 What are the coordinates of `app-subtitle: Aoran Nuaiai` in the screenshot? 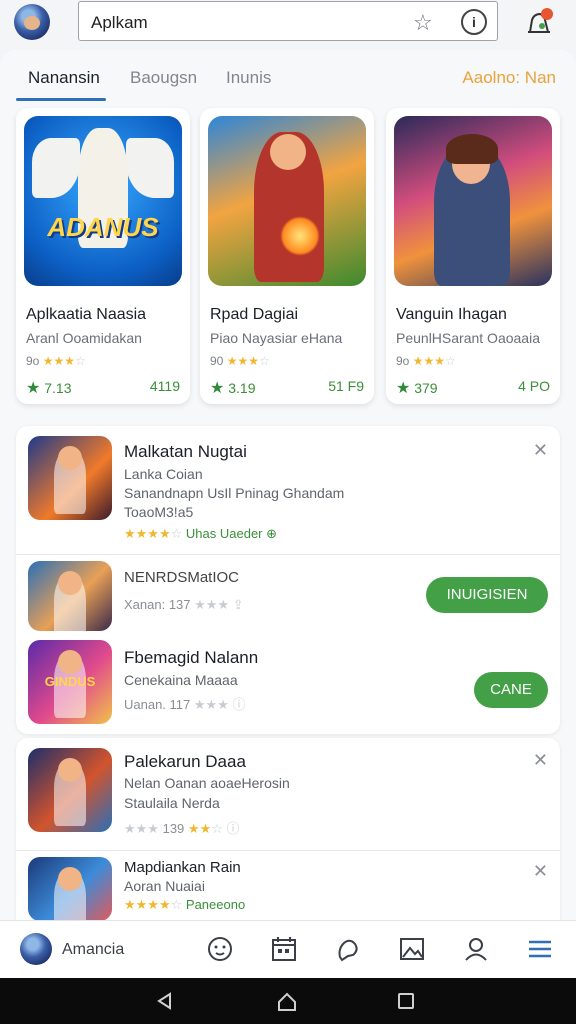 It's located at (164, 886).